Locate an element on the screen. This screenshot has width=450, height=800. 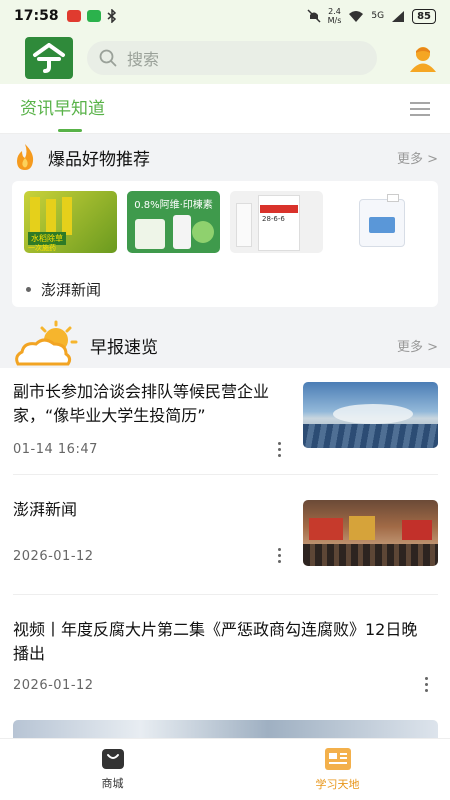
signal-icon is located at coordinates (398, 16).